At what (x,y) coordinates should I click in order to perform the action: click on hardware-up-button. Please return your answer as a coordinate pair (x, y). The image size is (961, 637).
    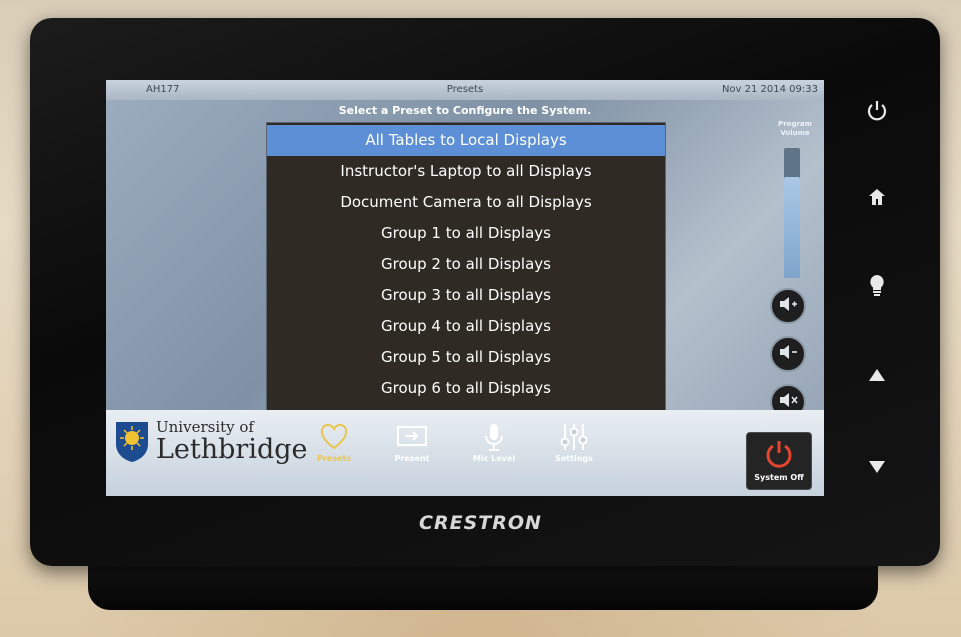
    Looking at the image, I should click on (877, 377).